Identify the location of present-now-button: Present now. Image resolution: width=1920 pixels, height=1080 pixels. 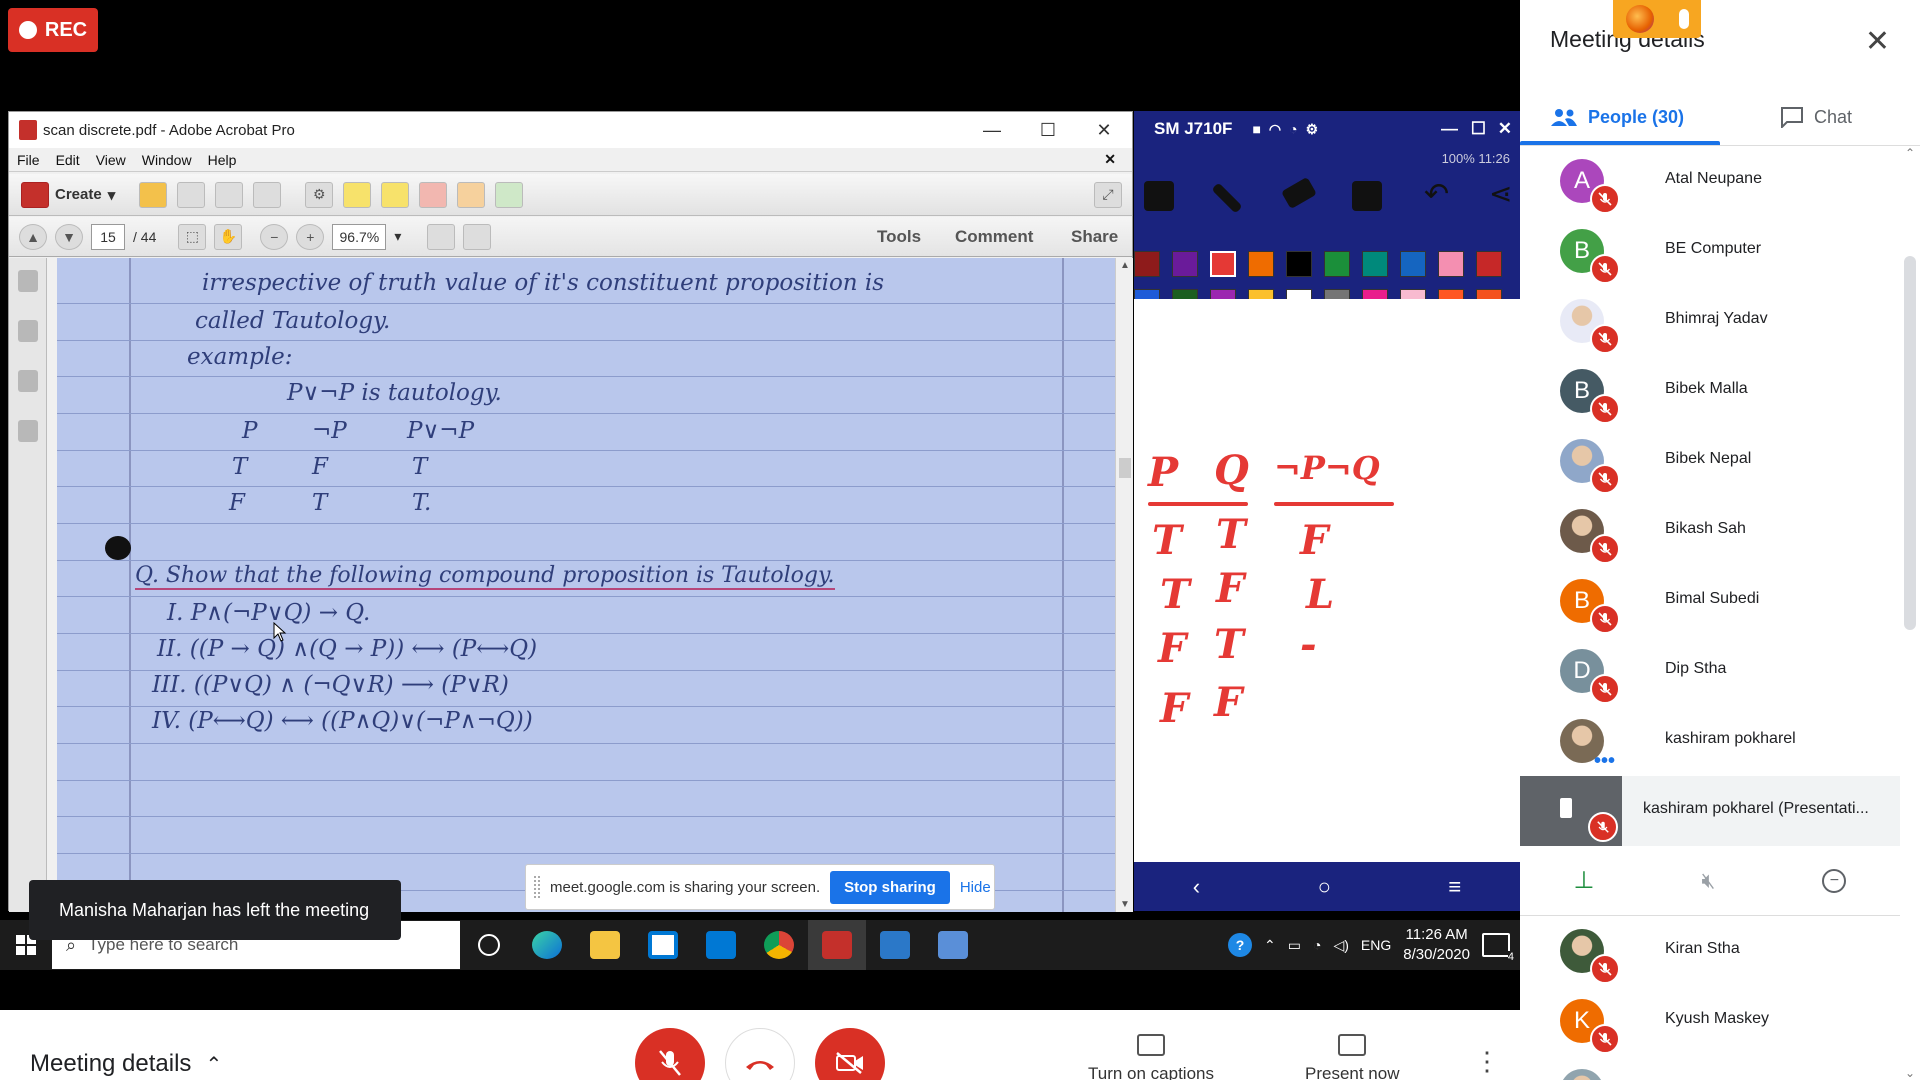
(1352, 1057).